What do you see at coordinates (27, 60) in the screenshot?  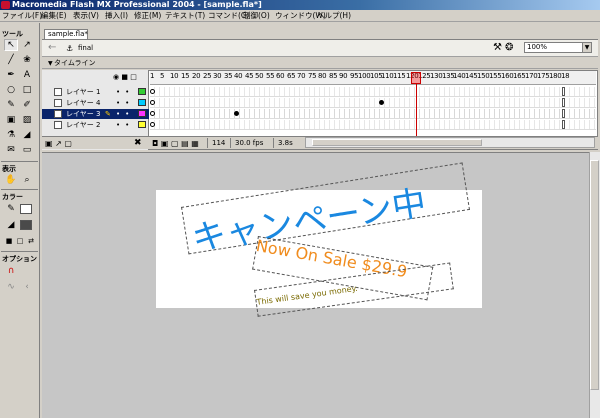 I see `lasso-tool-icon: ❀` at bounding box center [27, 60].